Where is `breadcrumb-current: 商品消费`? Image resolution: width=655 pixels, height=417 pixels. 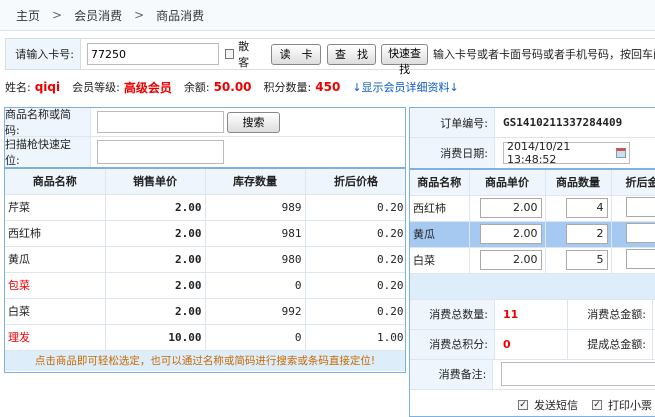
breadcrumb-current: 商品消费 is located at coordinates (180, 15).